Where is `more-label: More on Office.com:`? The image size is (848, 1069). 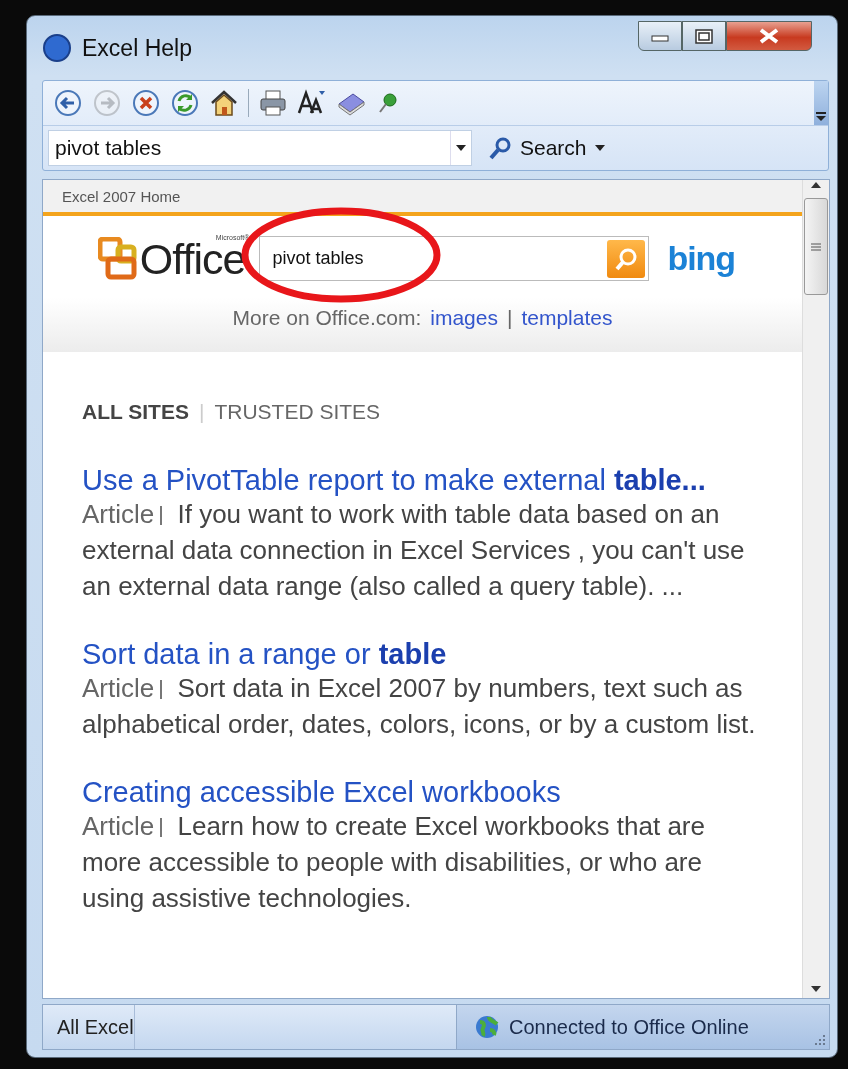
more-label: More on Office.com: is located at coordinates (327, 318).